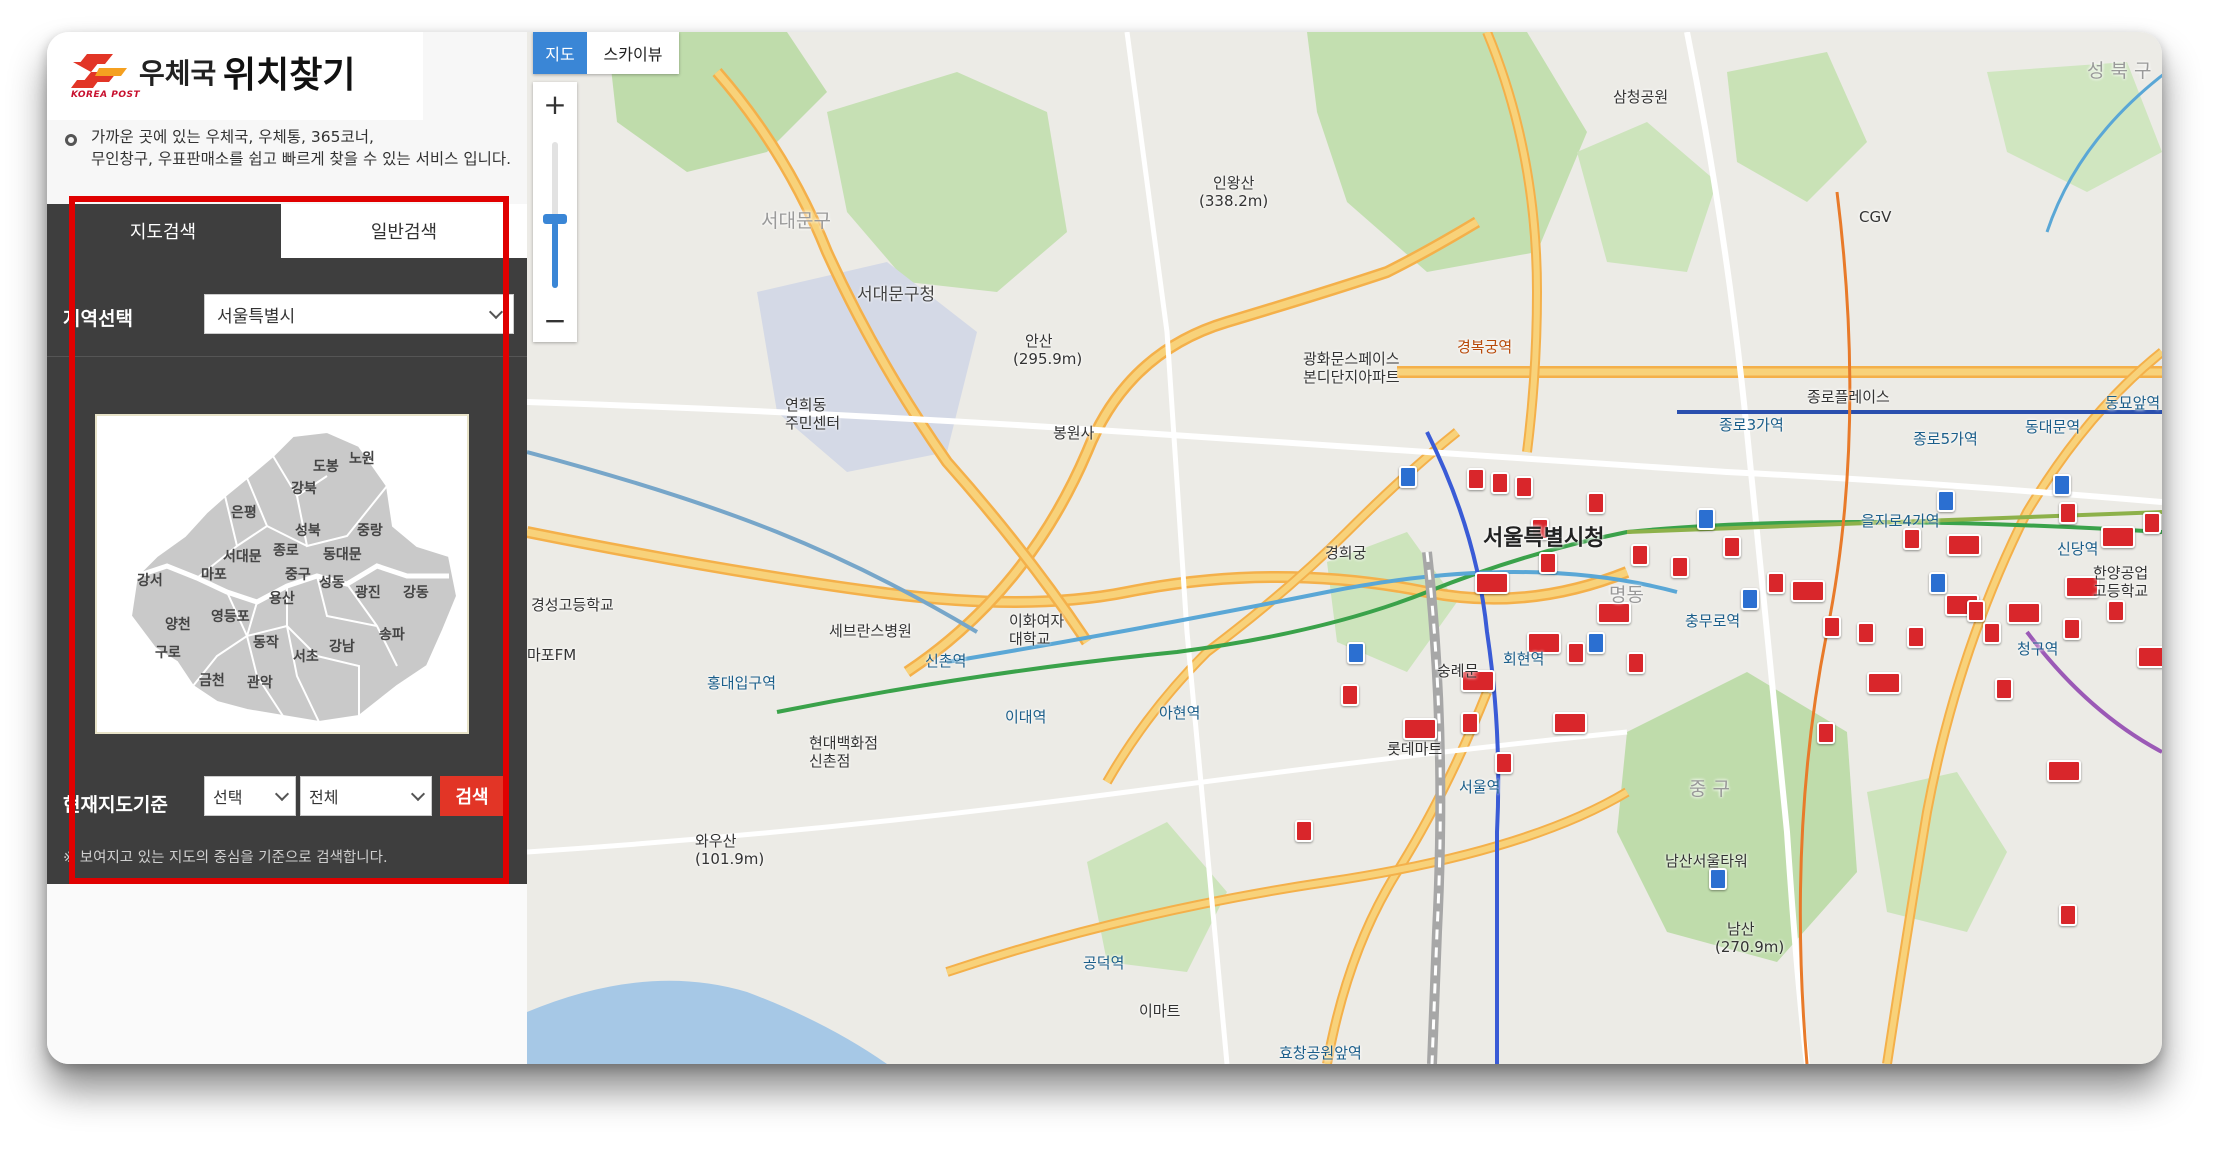 The height and width of the screenshot is (1155, 2235). What do you see at coordinates (306, 656) in the screenshot?
I see `district-seocho: 서초` at bounding box center [306, 656].